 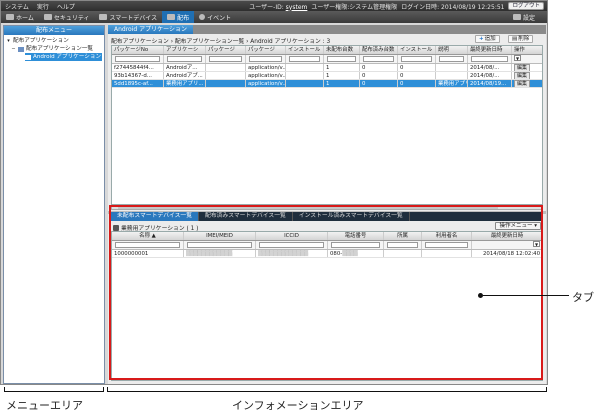 I want to click on user-label: ユーザー-ID: system, so click(x=278, y=7).